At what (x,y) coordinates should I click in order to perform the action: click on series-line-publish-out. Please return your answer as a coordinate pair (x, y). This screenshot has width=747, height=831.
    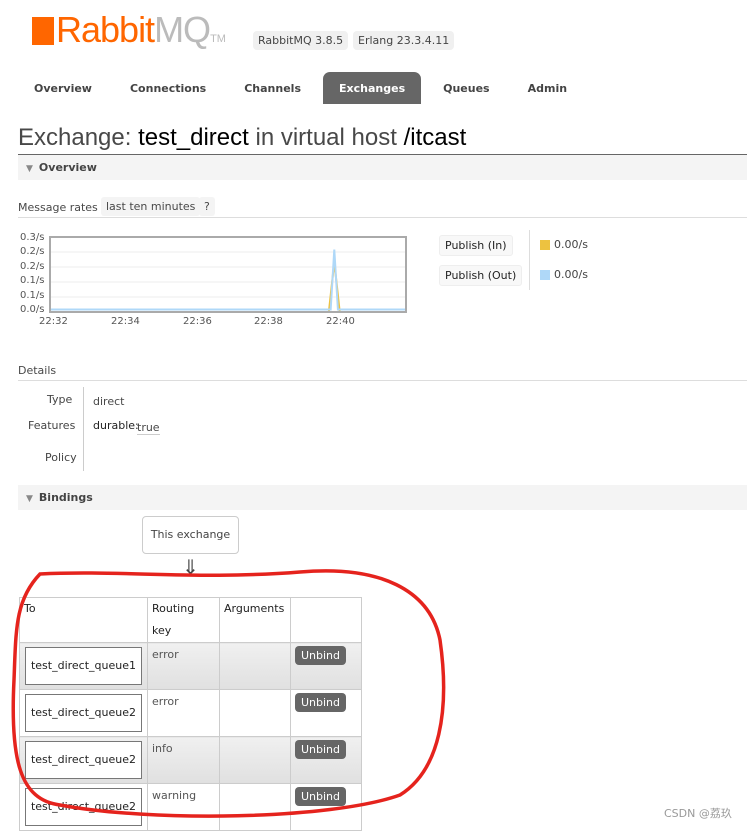
    Looking at the image, I should click on (228, 280).